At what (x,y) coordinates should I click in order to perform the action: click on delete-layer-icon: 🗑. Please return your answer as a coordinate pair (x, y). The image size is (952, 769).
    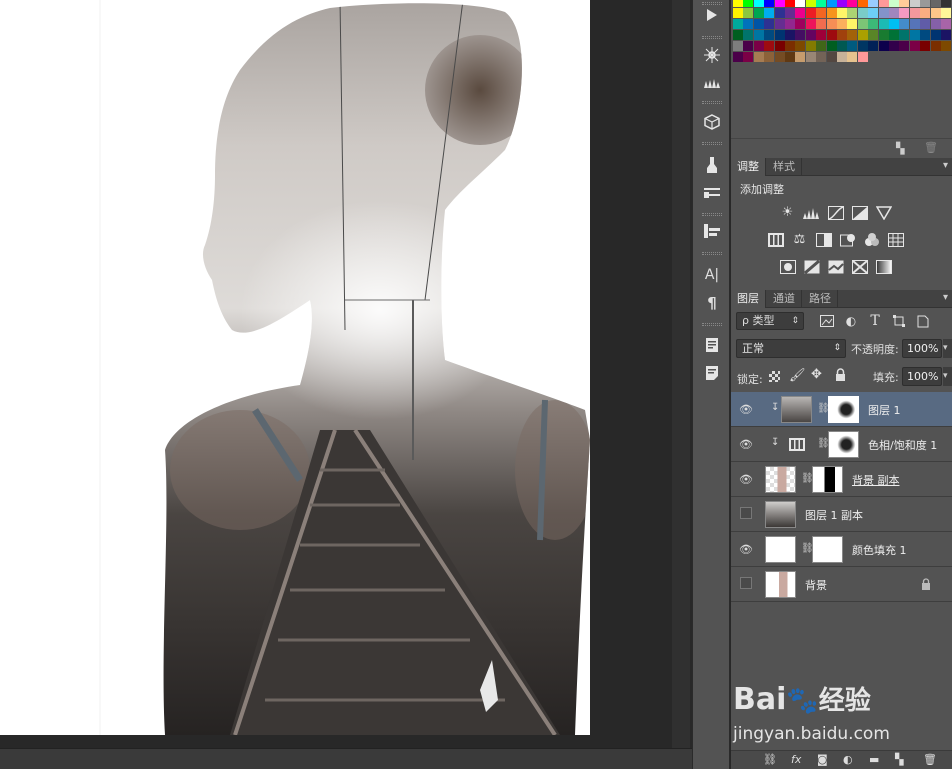
    Looking at the image, I should click on (930, 759).